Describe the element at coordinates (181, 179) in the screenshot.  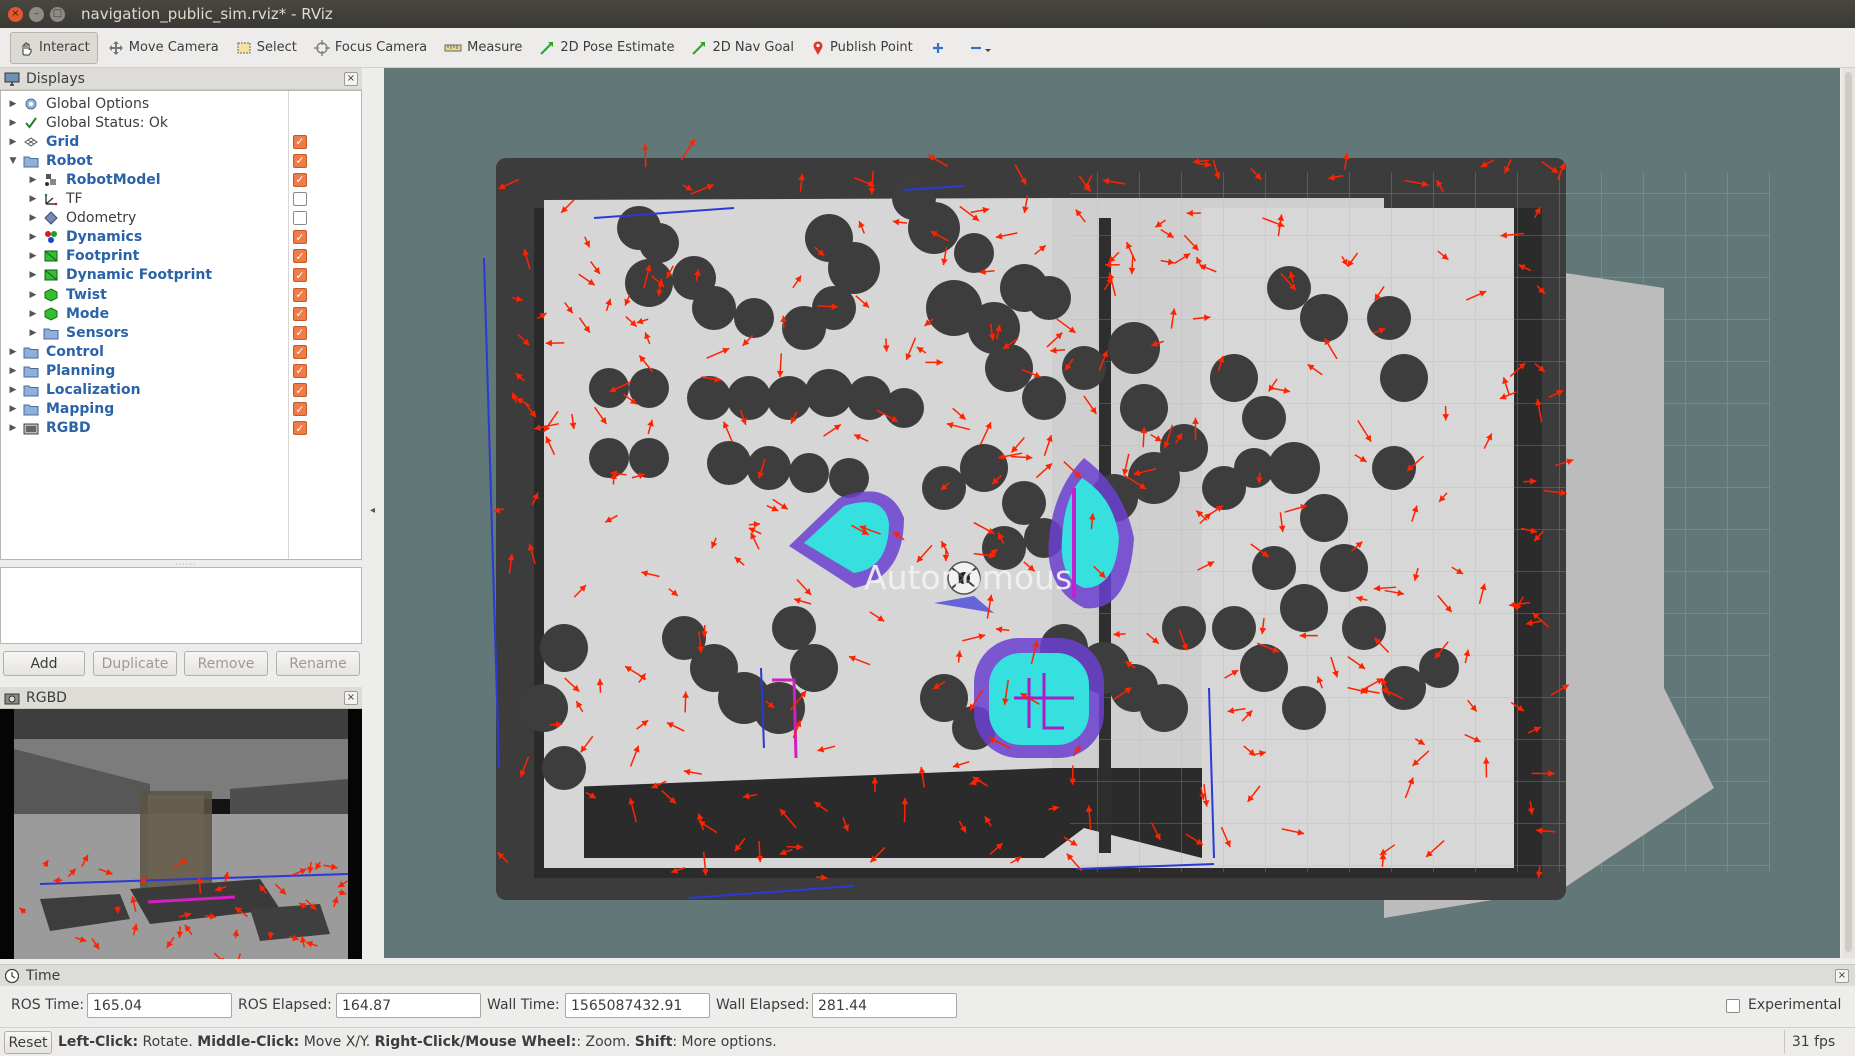
I see `display-item-robotmodel: ▶ RobotModel` at that location.